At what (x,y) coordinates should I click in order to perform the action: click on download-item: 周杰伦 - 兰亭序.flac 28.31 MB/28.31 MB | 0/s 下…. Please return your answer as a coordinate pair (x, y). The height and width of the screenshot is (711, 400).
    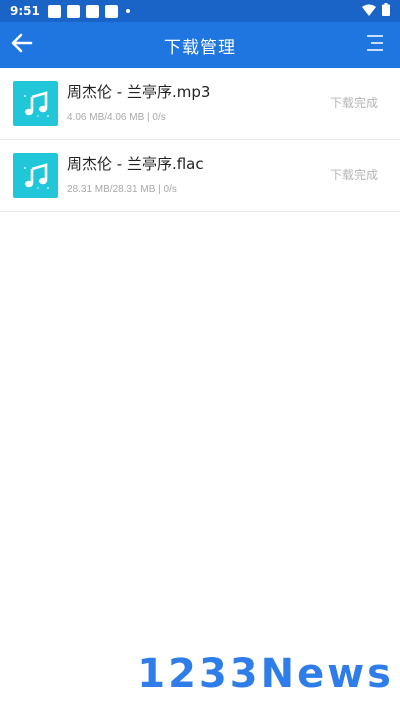
    Looking at the image, I should click on (200, 176).